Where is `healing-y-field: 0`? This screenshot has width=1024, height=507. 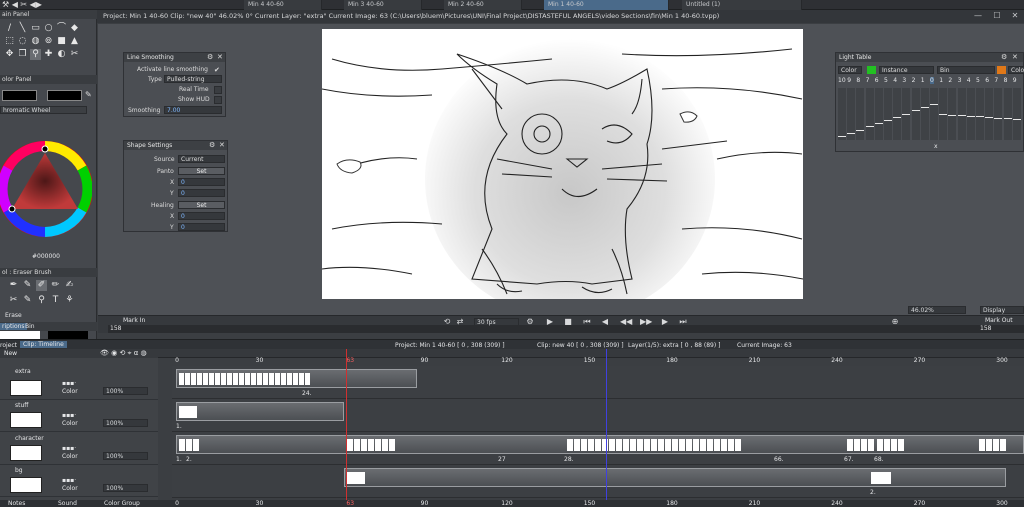 healing-y-field: 0 is located at coordinates (201, 227).